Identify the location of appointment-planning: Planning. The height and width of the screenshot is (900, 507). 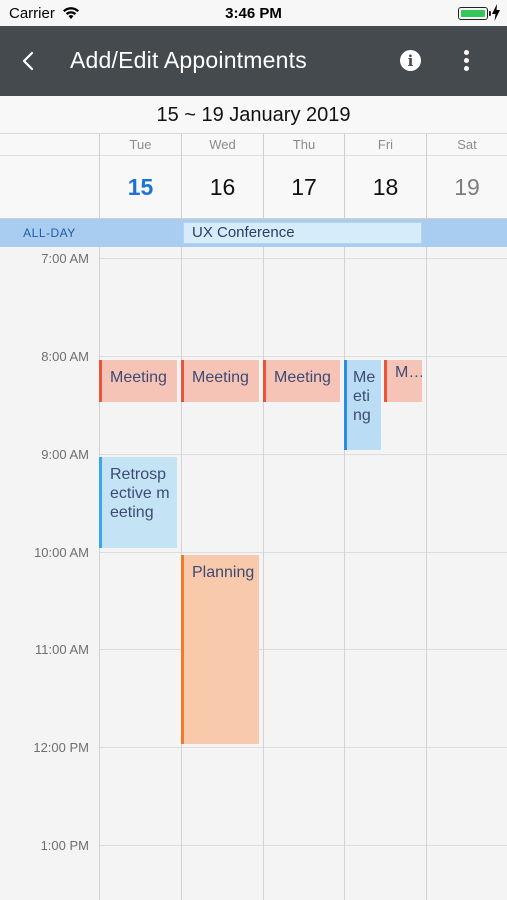
(220, 649).